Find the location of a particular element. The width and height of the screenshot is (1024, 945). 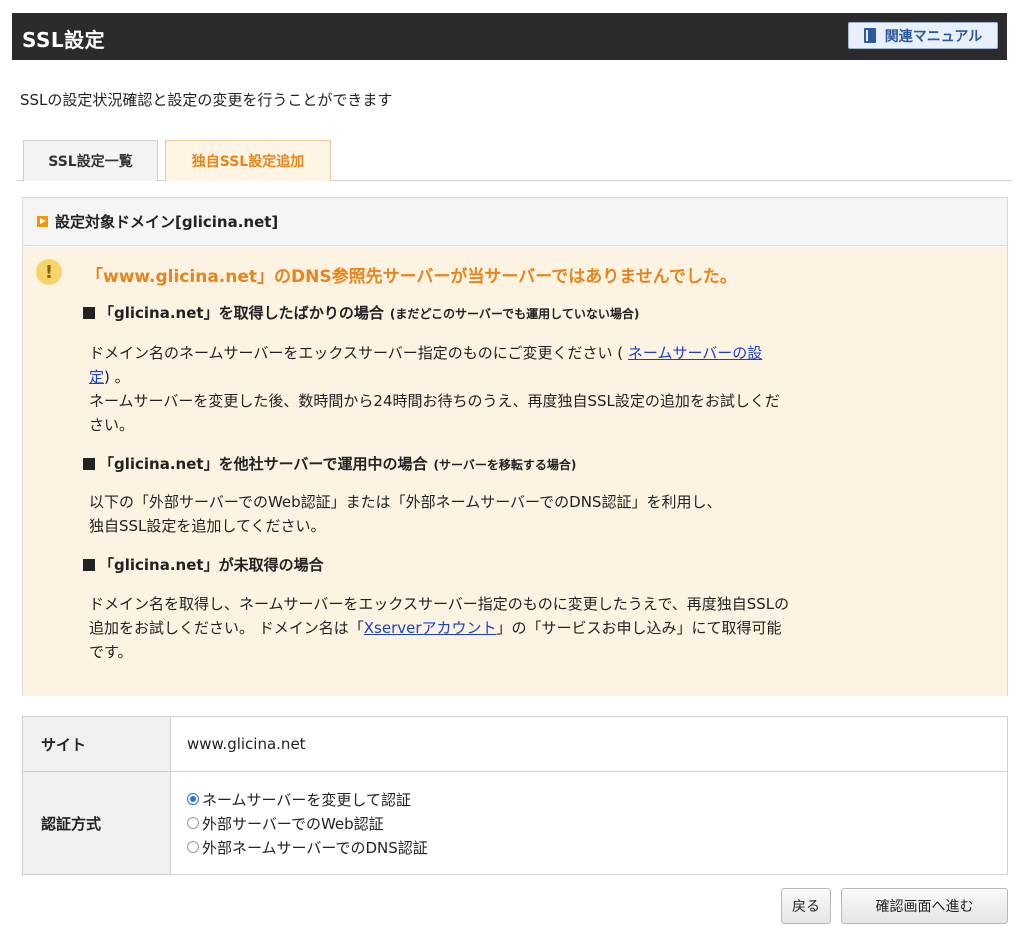

page-header: SSL設定 関連マニュアル is located at coordinates (509, 36).